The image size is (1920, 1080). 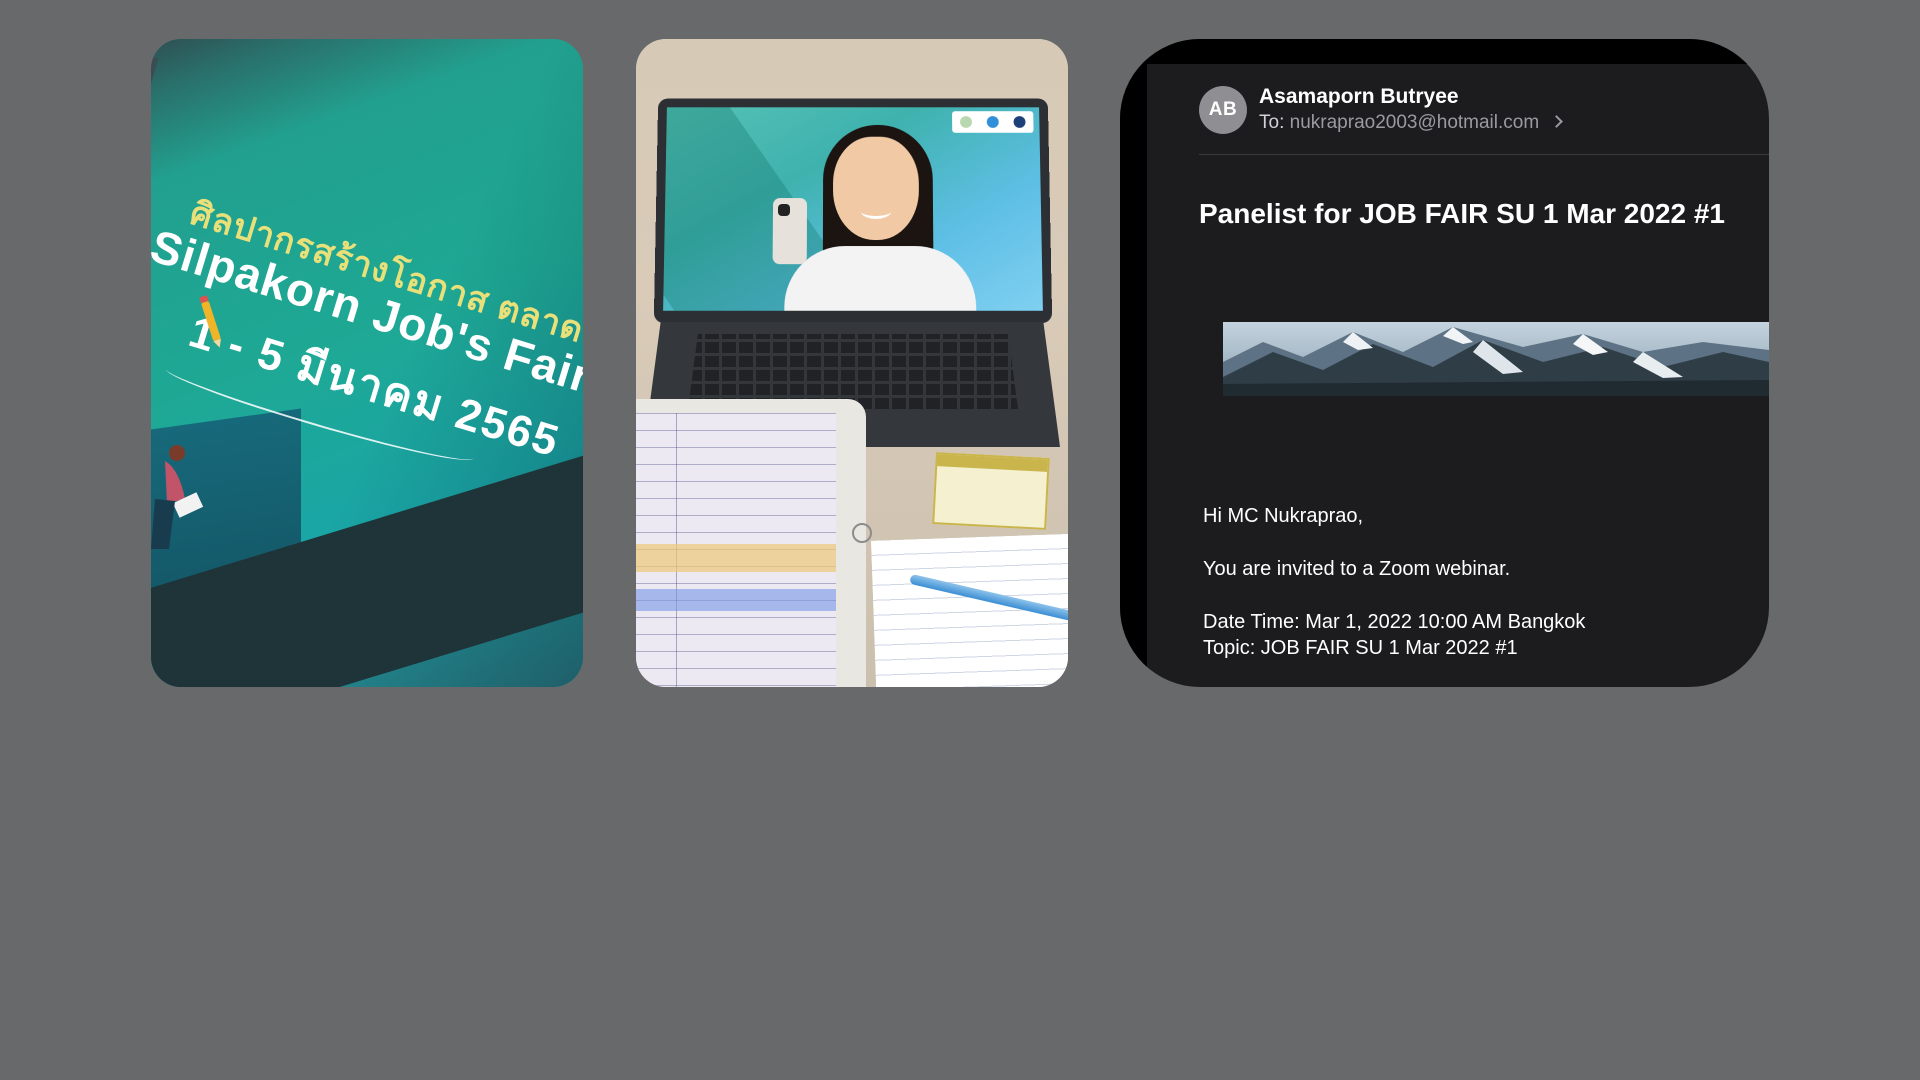 I want to click on laptop-desk-photo, so click(x=852, y=363).